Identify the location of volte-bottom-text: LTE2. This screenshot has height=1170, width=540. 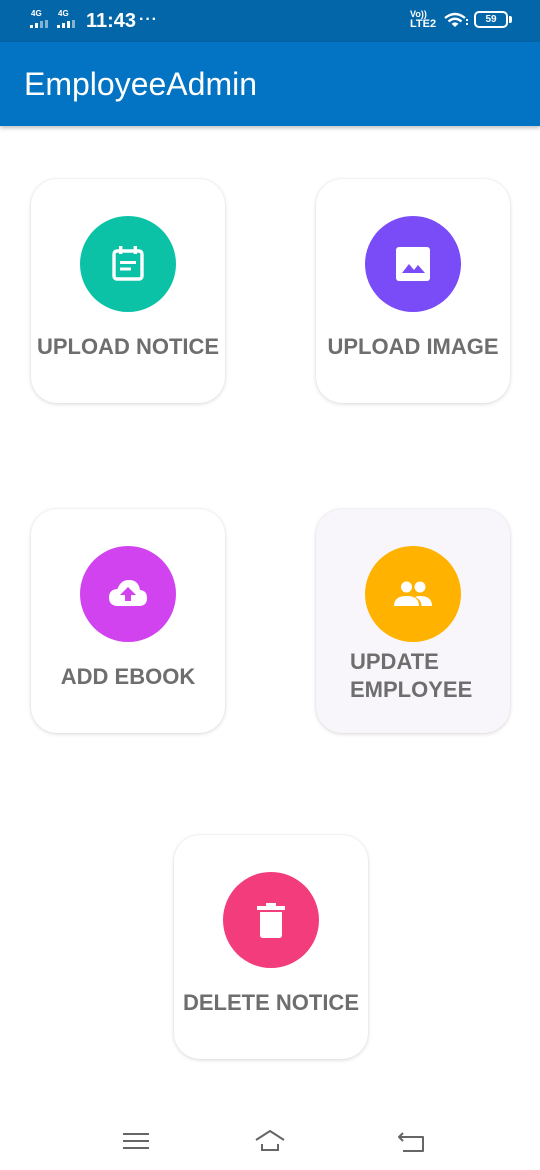
(423, 24).